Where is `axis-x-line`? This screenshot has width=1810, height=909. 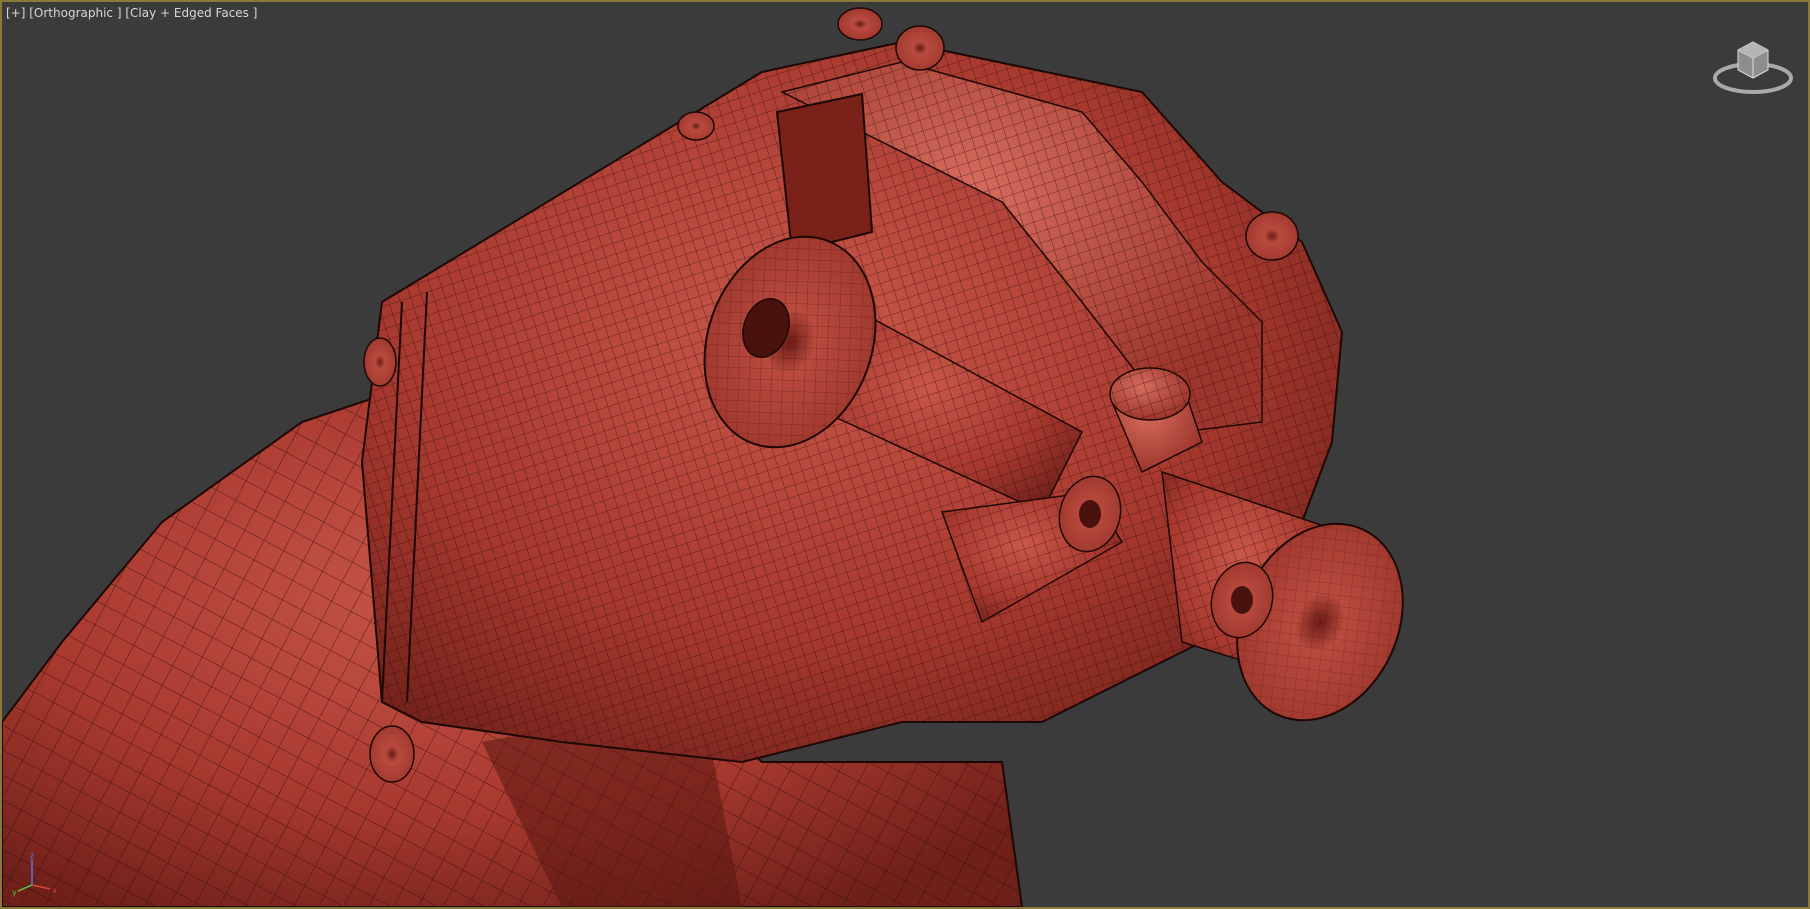
axis-x-line is located at coordinates (41, 887).